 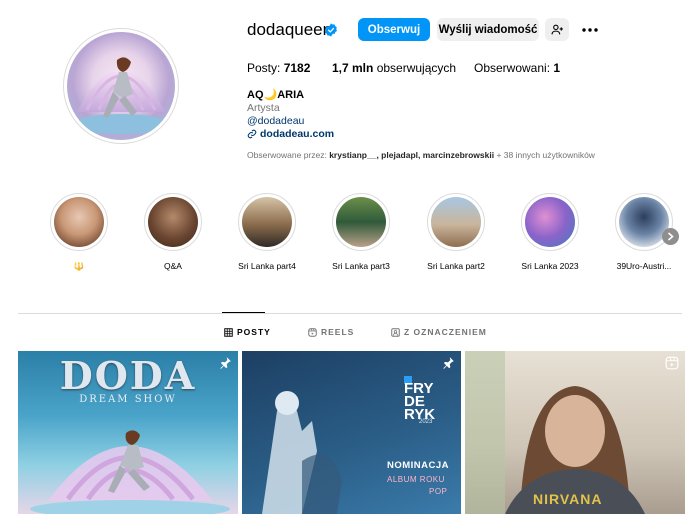 What do you see at coordinates (544, 155) in the screenshot?
I see `followed-by-suffix: + 38 innych użytkowników` at bounding box center [544, 155].